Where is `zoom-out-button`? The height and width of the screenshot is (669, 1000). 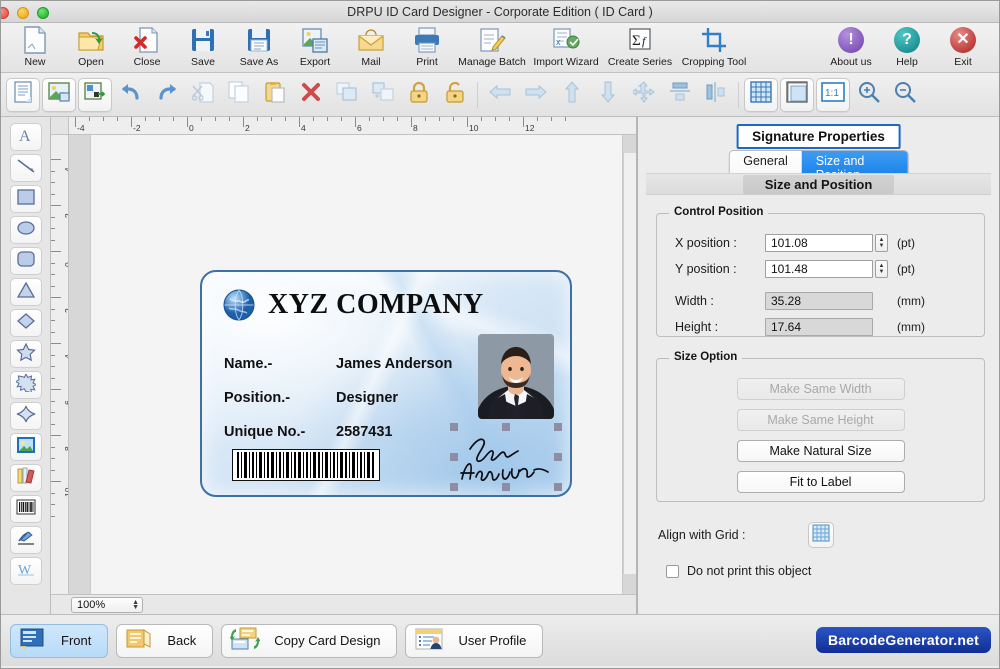 zoom-out-button is located at coordinates (905, 95).